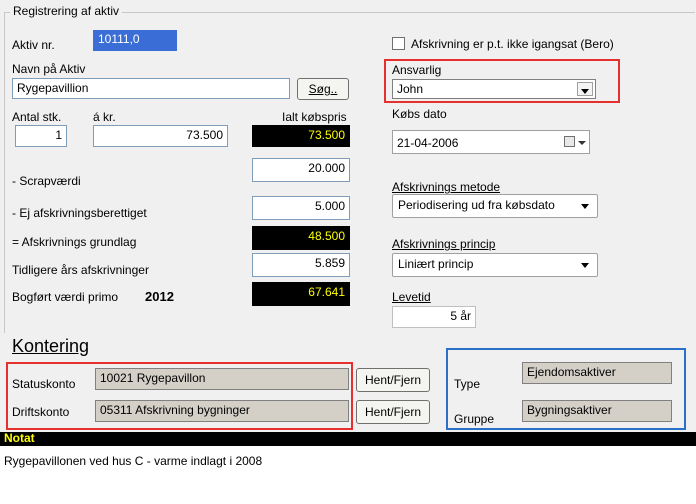  I want to click on responsible-value: John, so click(410, 89).